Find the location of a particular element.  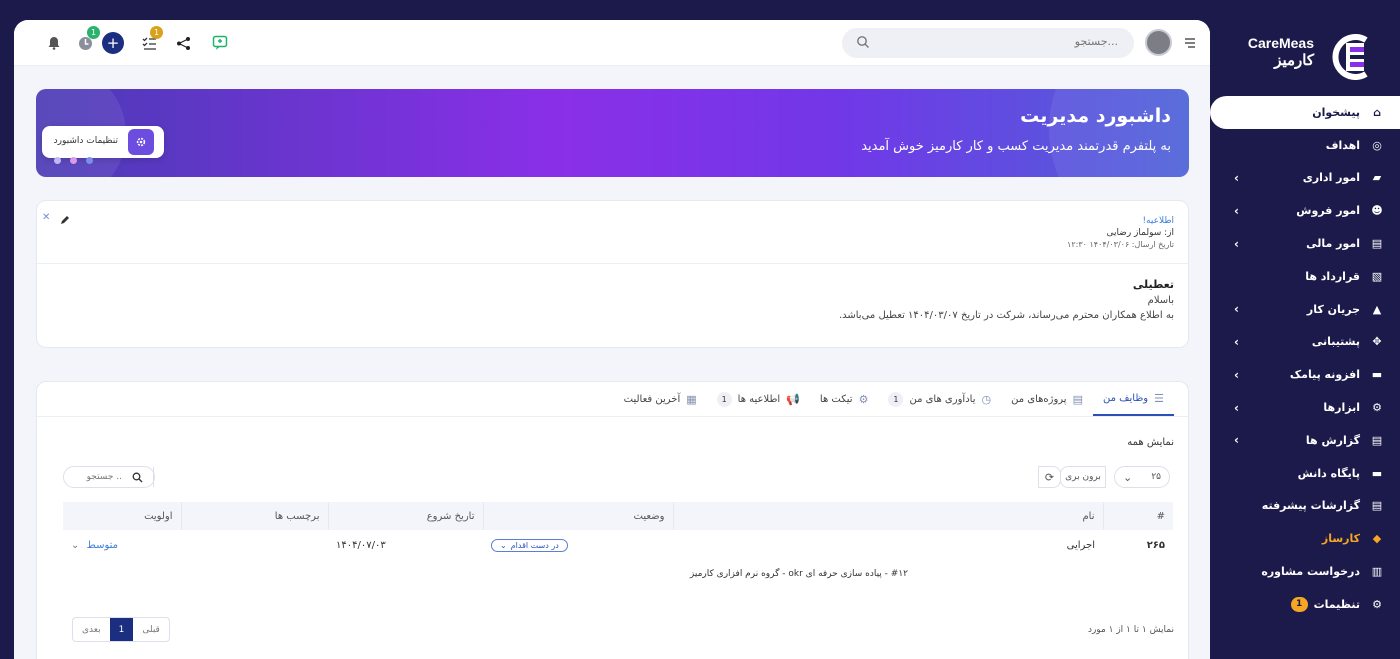

global-search-input is located at coordinates (998, 41).